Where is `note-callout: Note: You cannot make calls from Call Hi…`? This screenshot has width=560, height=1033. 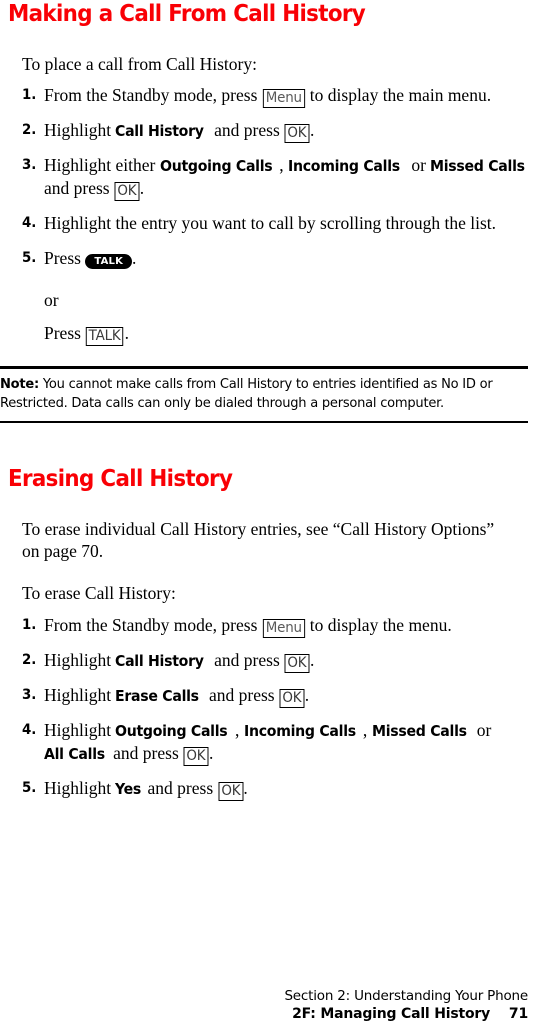 note-callout: Note: You cannot make calls from Call Hi… is located at coordinates (264, 395).